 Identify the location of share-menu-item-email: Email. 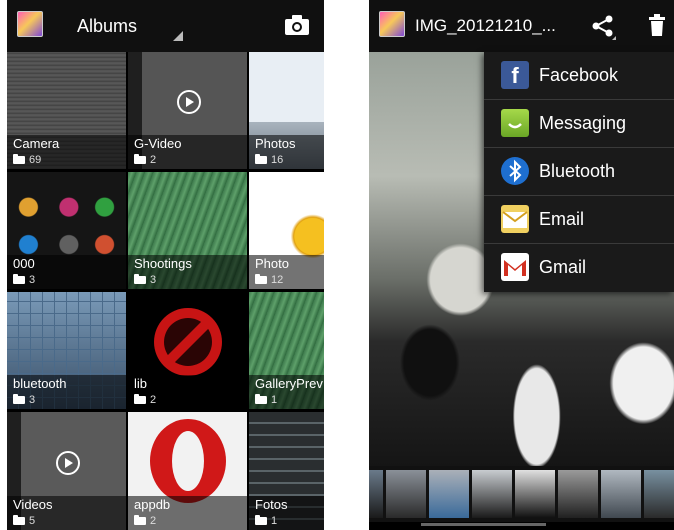
(579, 220).